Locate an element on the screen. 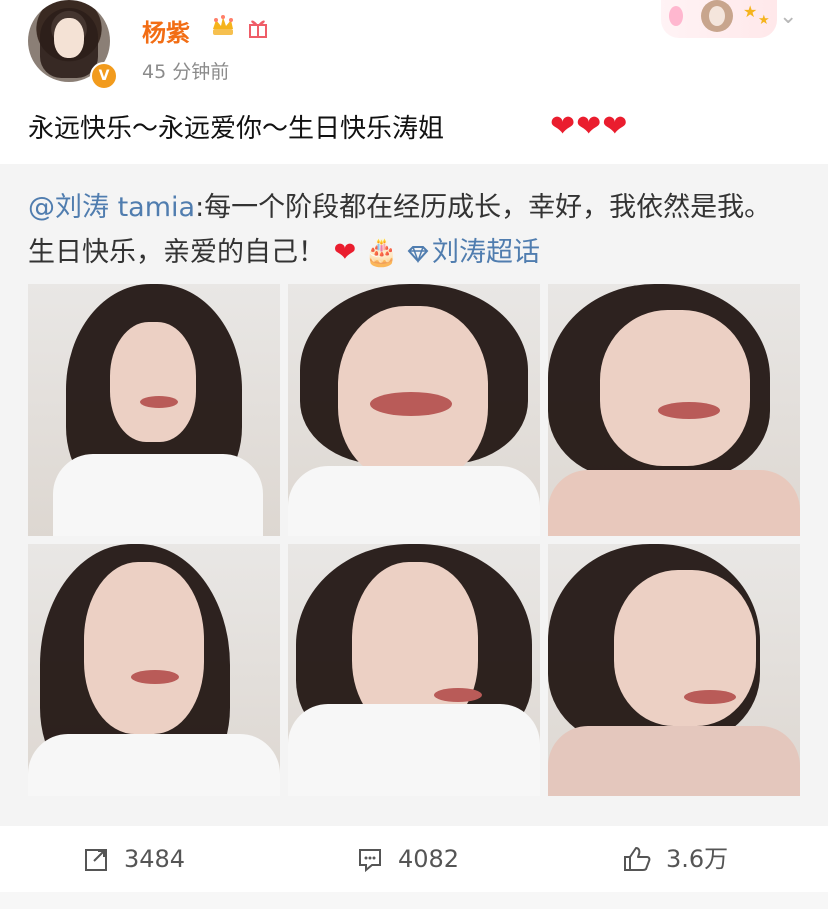 Image resolution: width=828 pixels, height=909 pixels. author-name: 杨紫 is located at coordinates (166, 30).